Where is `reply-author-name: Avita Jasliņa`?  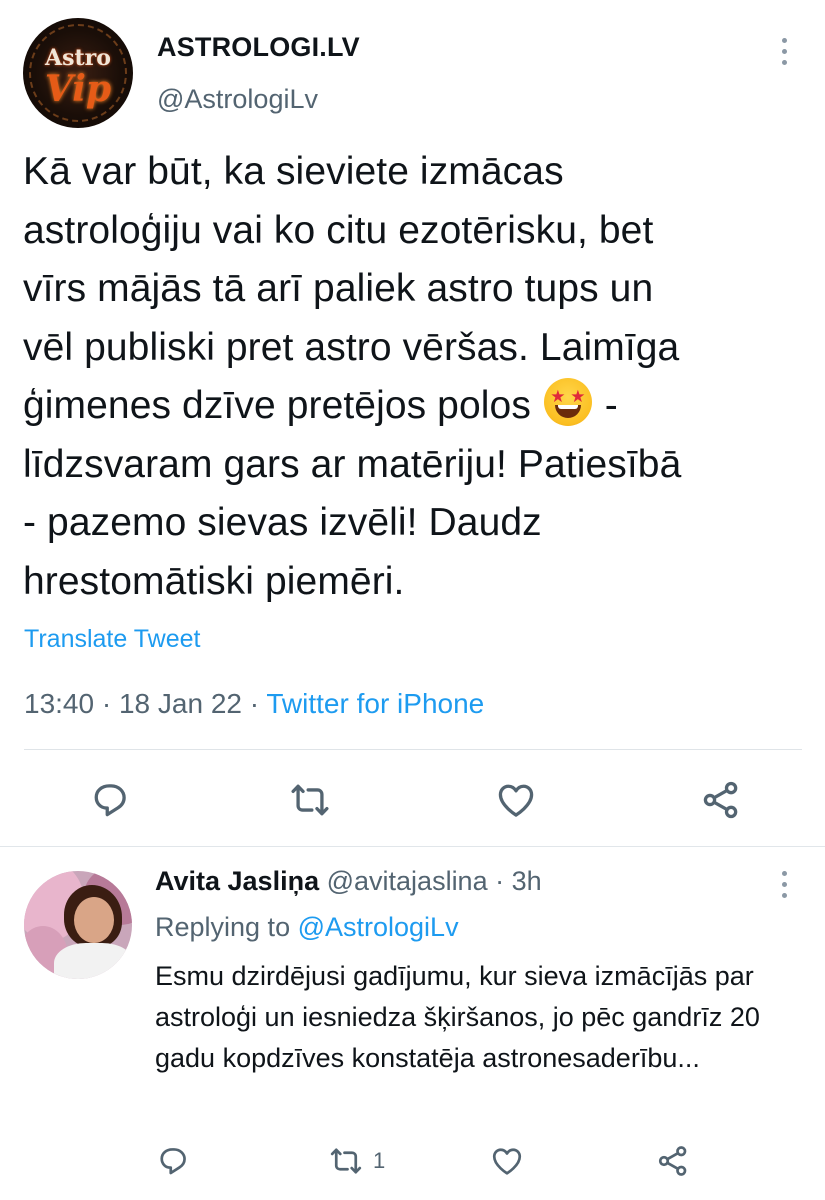 reply-author-name: Avita Jasliņa is located at coordinates (237, 881).